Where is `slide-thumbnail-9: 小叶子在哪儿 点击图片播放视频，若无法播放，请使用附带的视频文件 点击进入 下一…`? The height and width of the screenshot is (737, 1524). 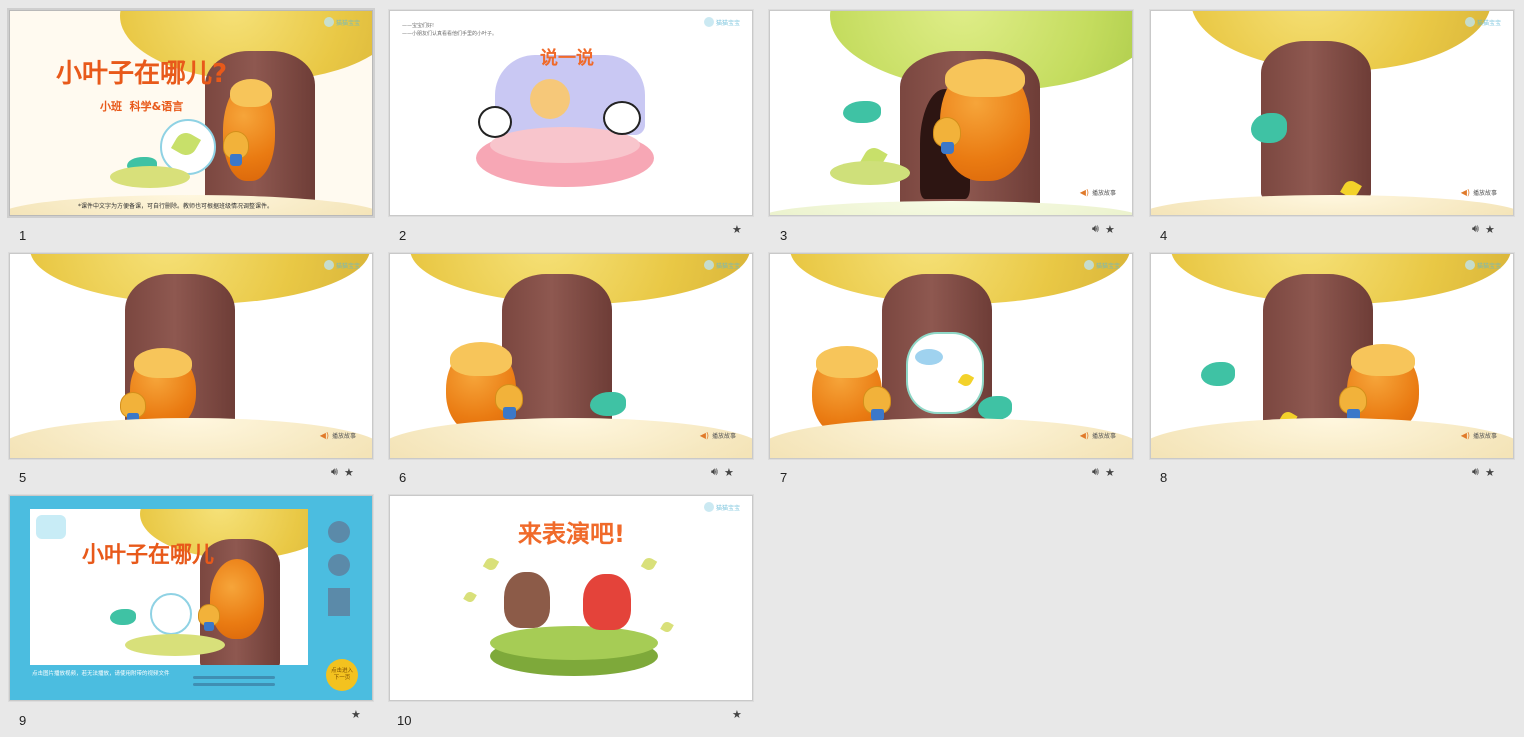 slide-thumbnail-9: 小叶子在哪儿 点击图片播放视频，若无法播放，请使用附带的视频文件 点击进入 下一… is located at coordinates (191, 598).